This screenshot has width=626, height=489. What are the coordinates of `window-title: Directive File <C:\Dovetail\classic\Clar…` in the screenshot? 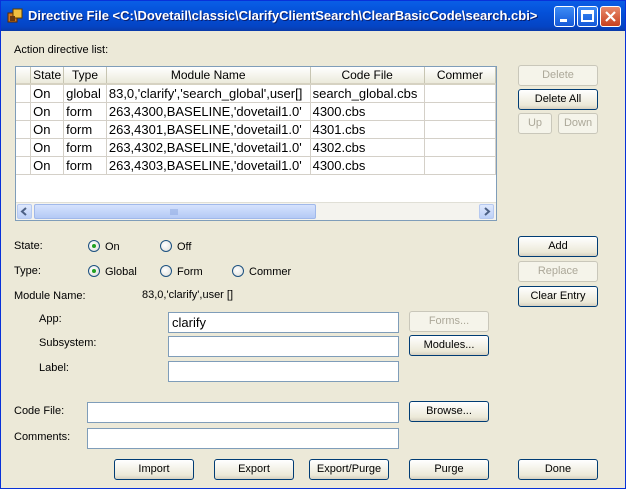 It's located at (283, 15).